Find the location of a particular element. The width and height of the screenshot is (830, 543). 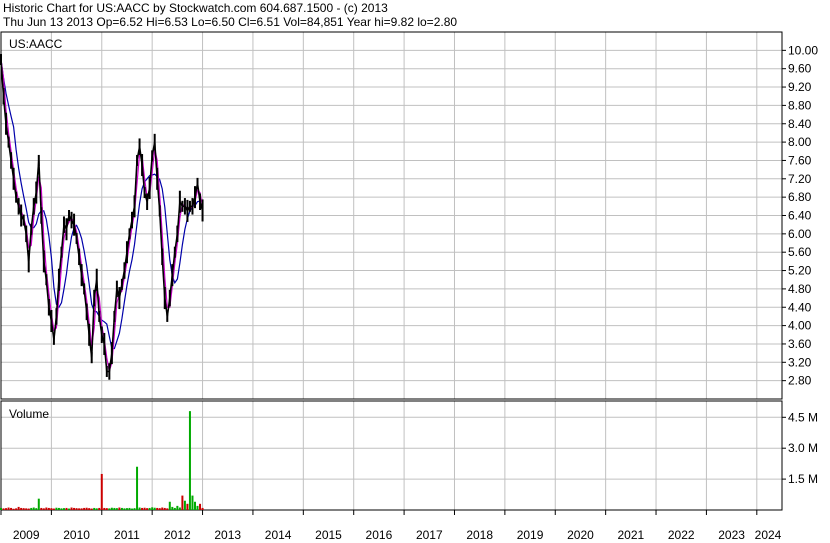

year-tick-label: 2013 is located at coordinates (227, 535).